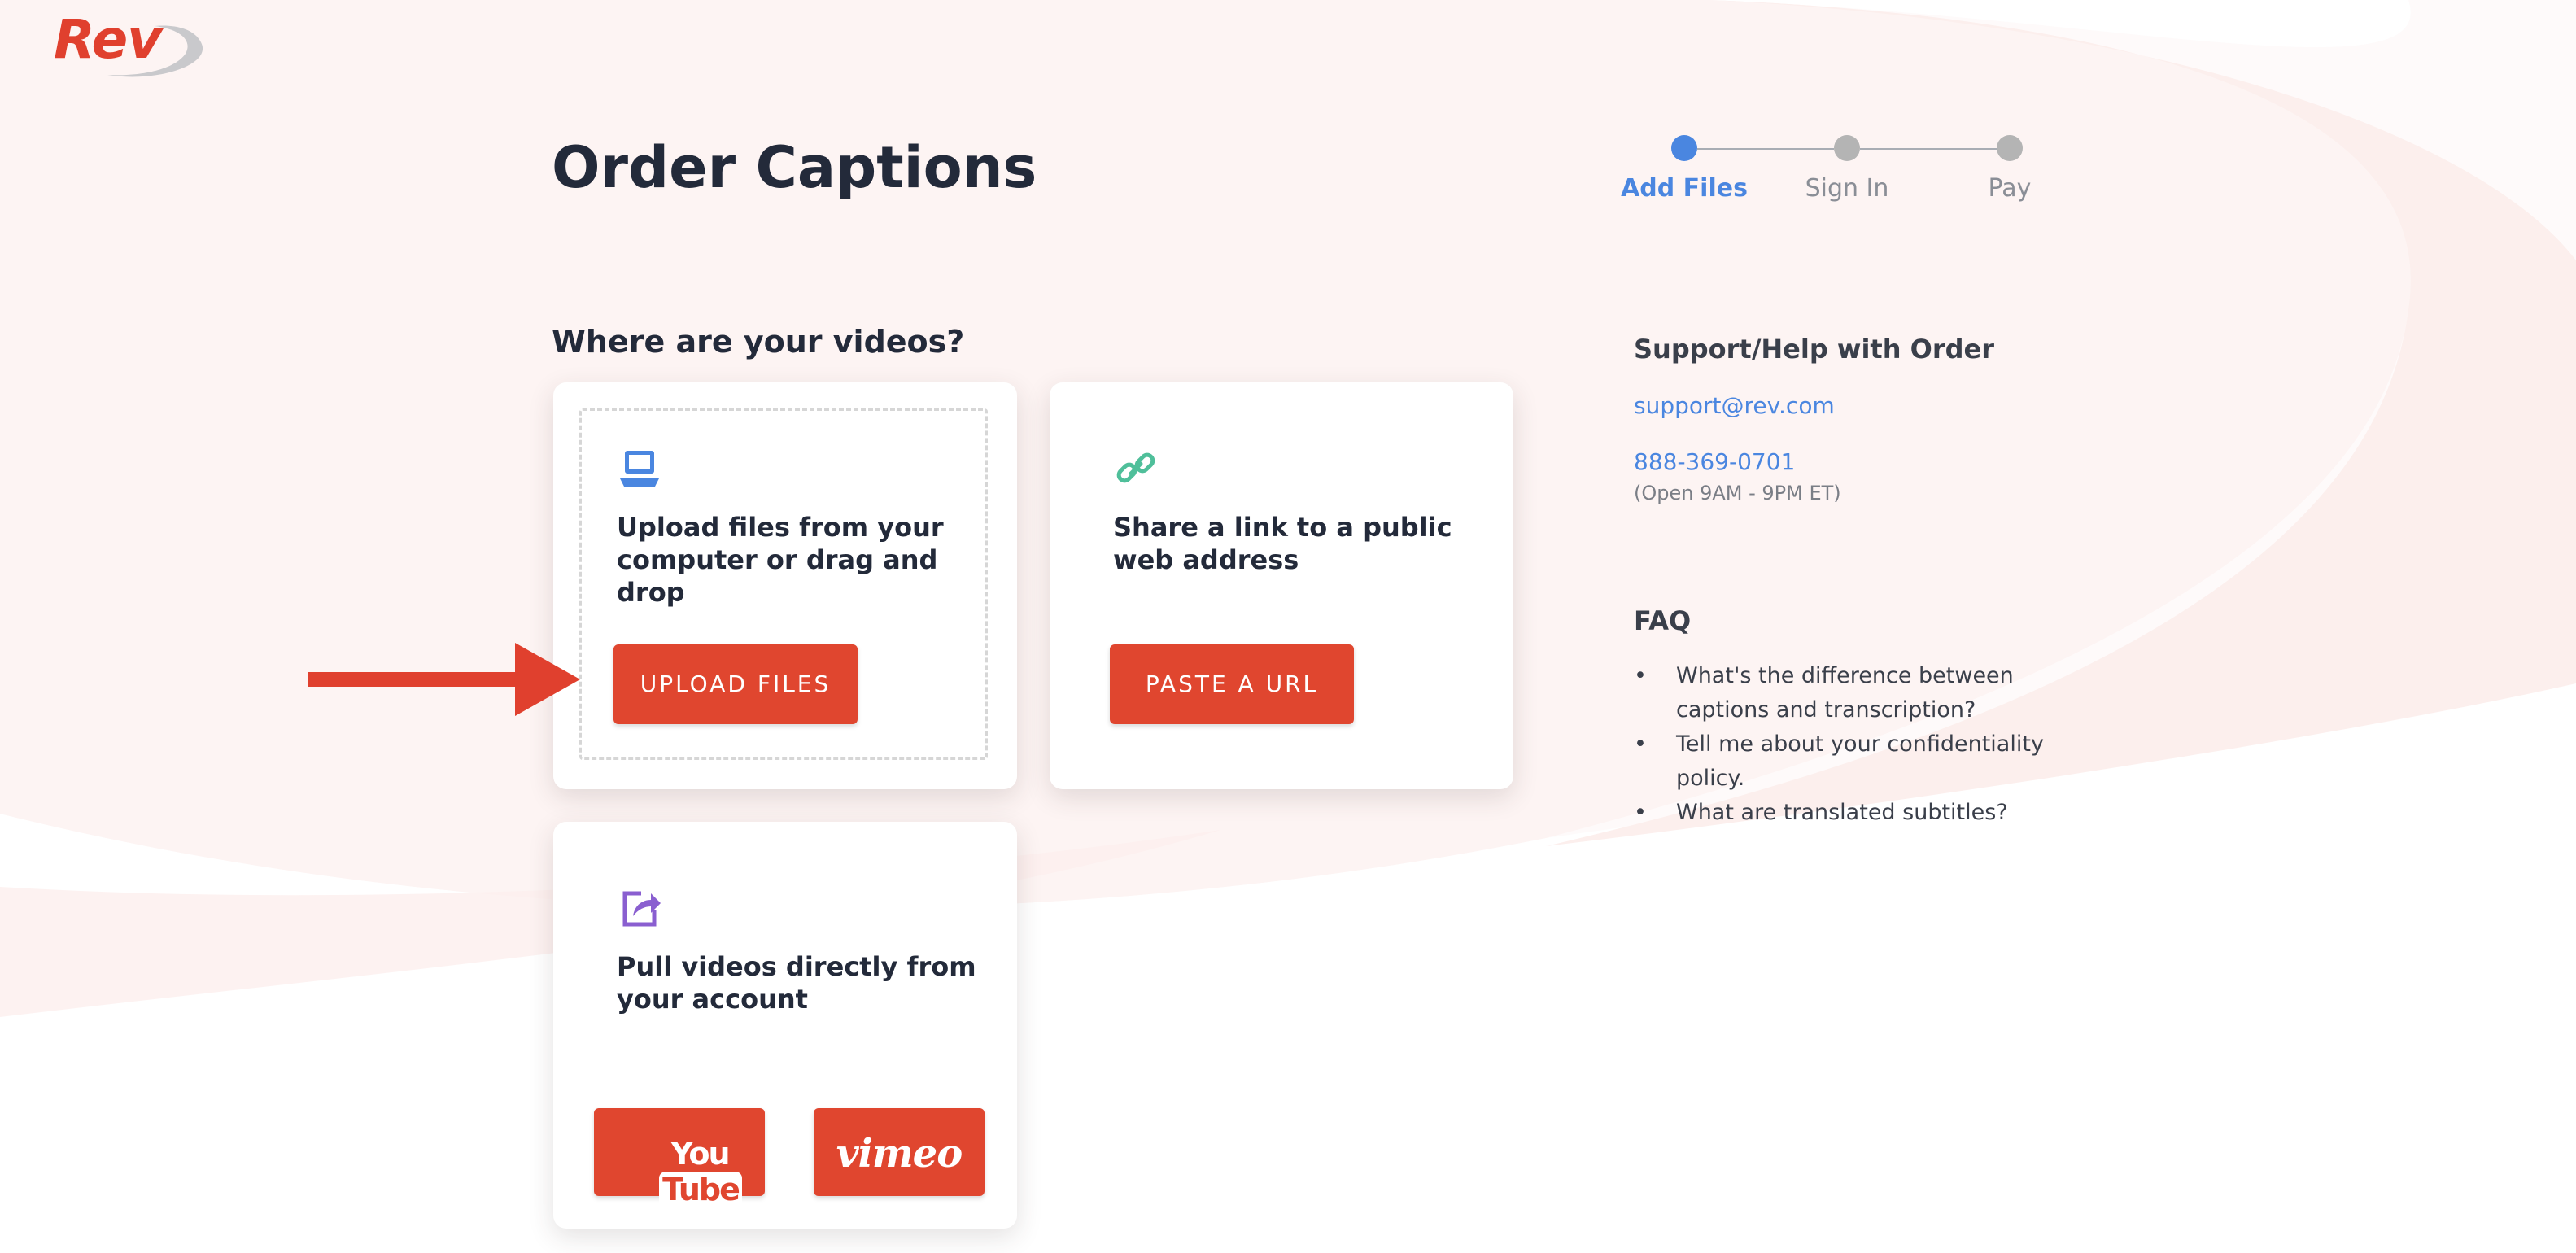  What do you see at coordinates (1861, 405) in the screenshot?
I see `support-email-link: support@rev.com` at bounding box center [1861, 405].